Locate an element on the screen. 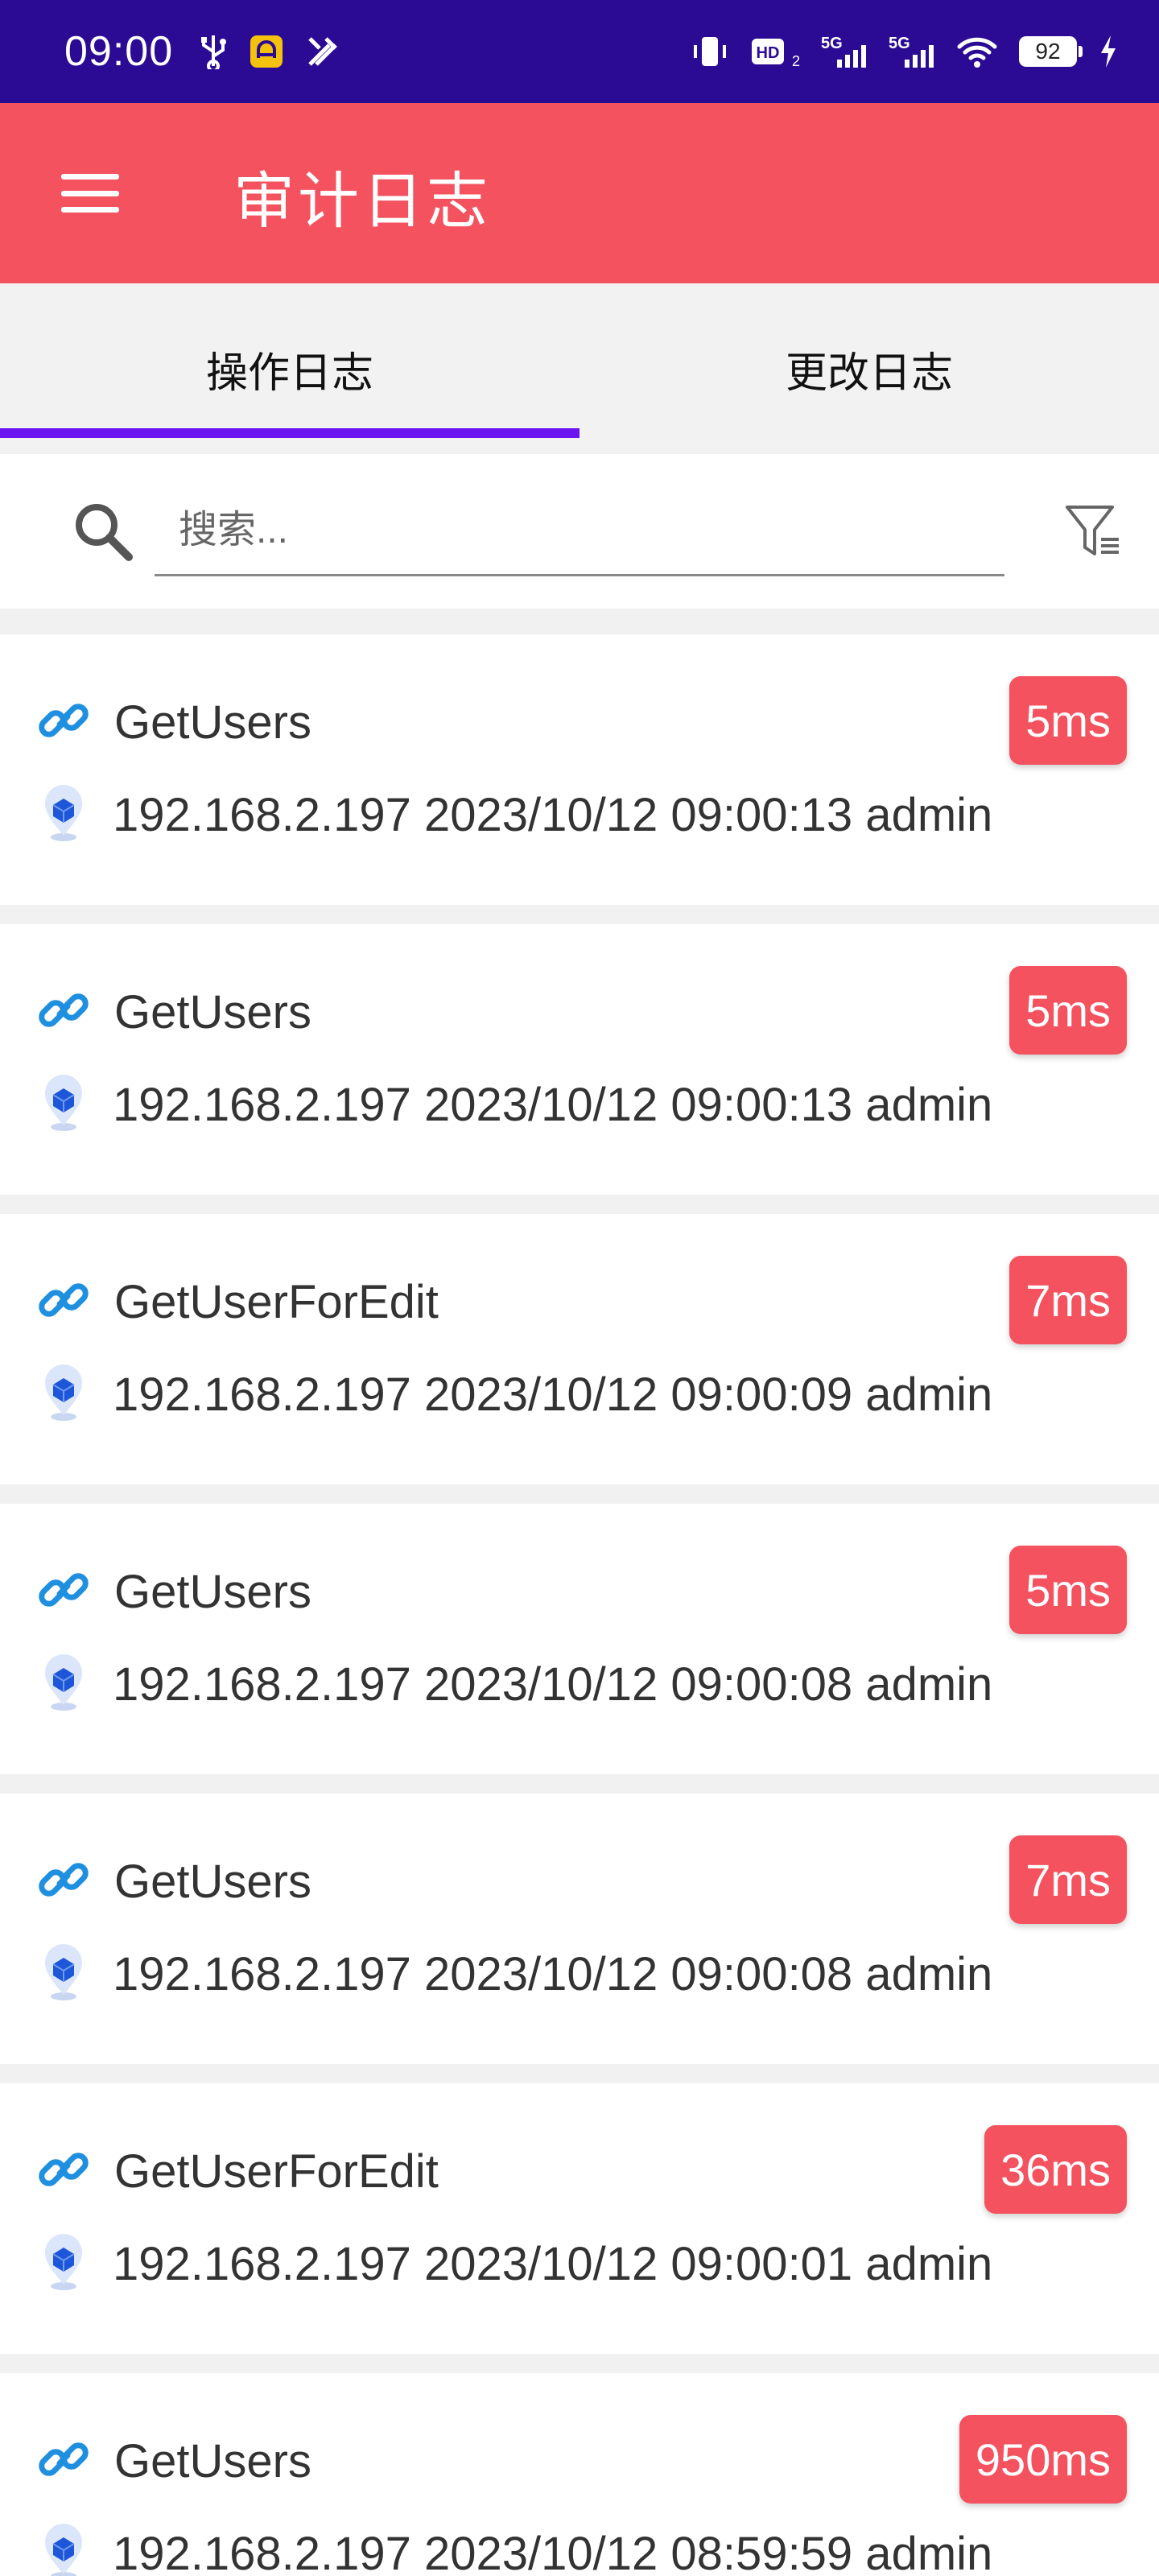  log-info: 192.168.2.197 2023/10/12 09:00:09 admin is located at coordinates (553, 1394).